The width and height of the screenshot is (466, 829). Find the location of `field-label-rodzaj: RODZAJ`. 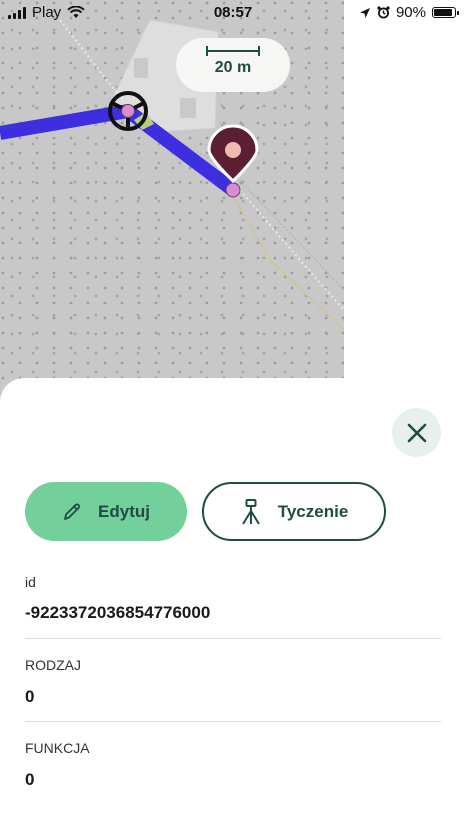

field-label-rodzaj: RODZAJ is located at coordinates (53, 665).